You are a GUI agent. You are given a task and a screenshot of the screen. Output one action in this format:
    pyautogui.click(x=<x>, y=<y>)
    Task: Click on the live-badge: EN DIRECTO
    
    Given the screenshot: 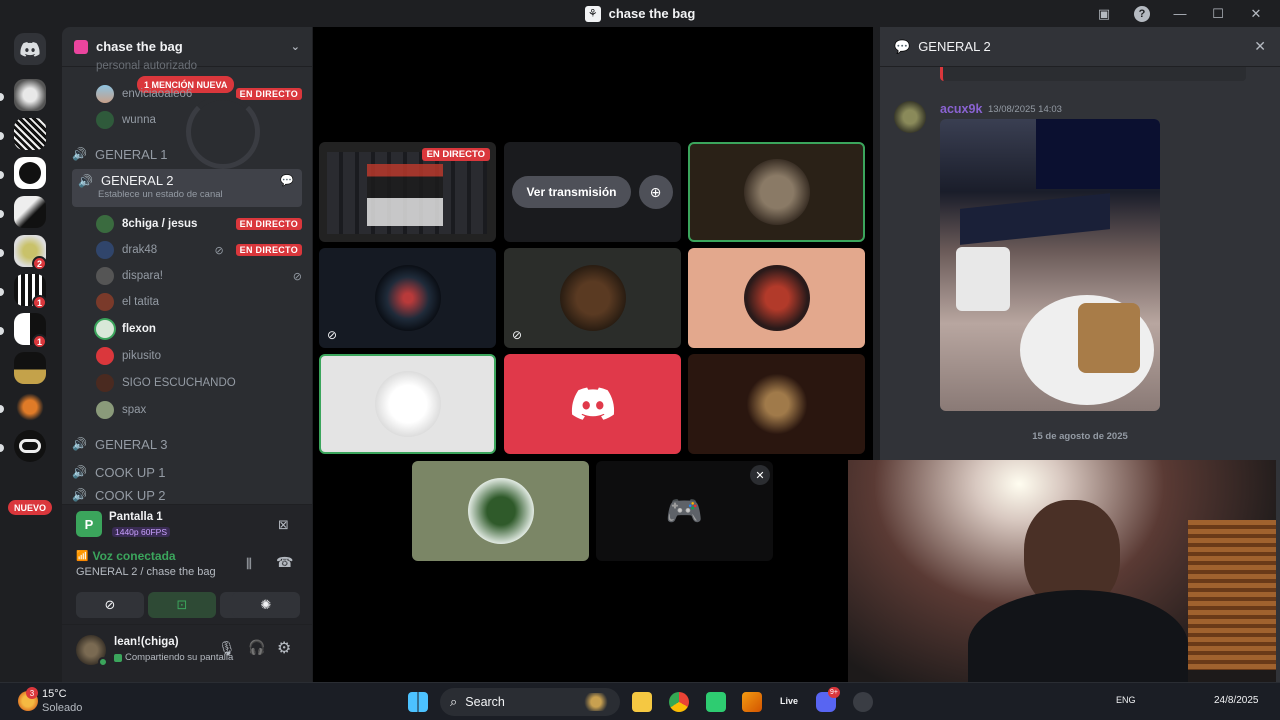 What is the action you would take?
    pyautogui.click(x=268, y=224)
    